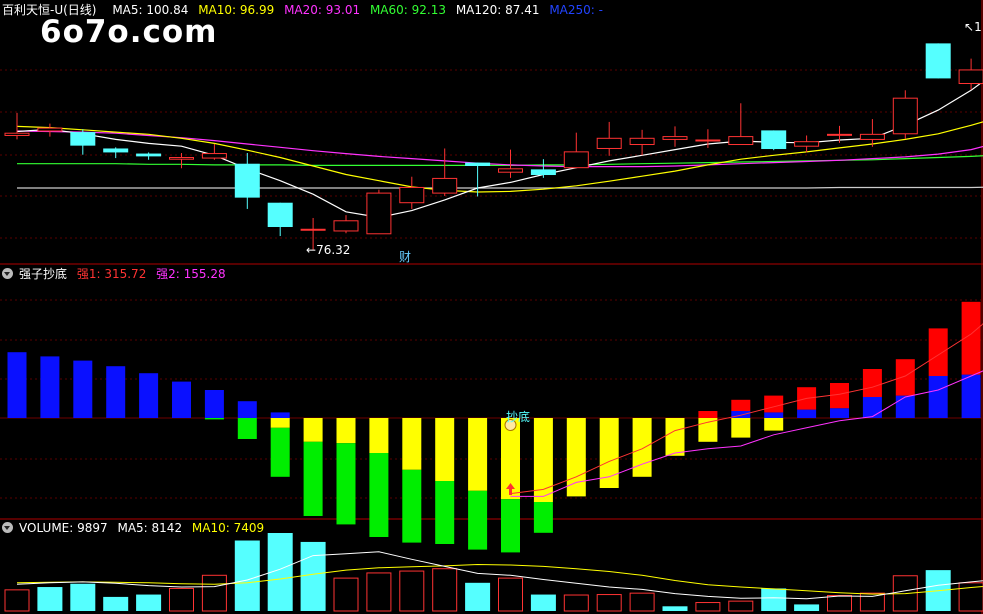 This screenshot has height=614, width=983. What do you see at coordinates (973, 27) in the screenshot?
I see `high-price-marker: ↖1` at bounding box center [973, 27].